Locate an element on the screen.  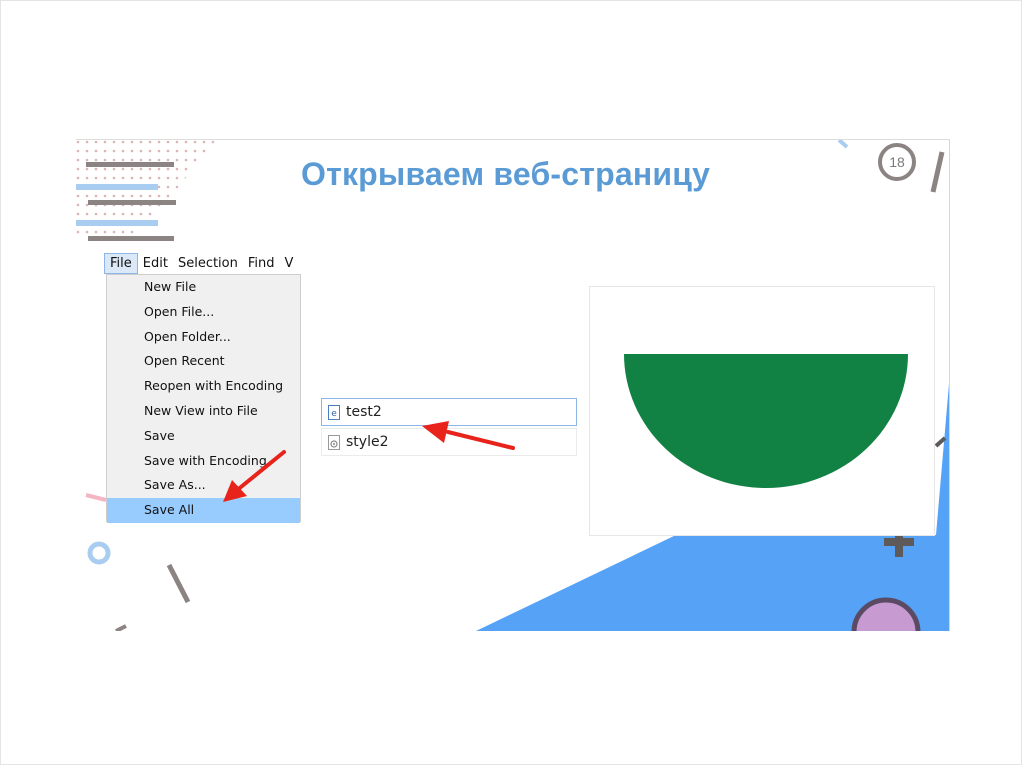
arrow-to-test2 is located at coordinates (468, 435).